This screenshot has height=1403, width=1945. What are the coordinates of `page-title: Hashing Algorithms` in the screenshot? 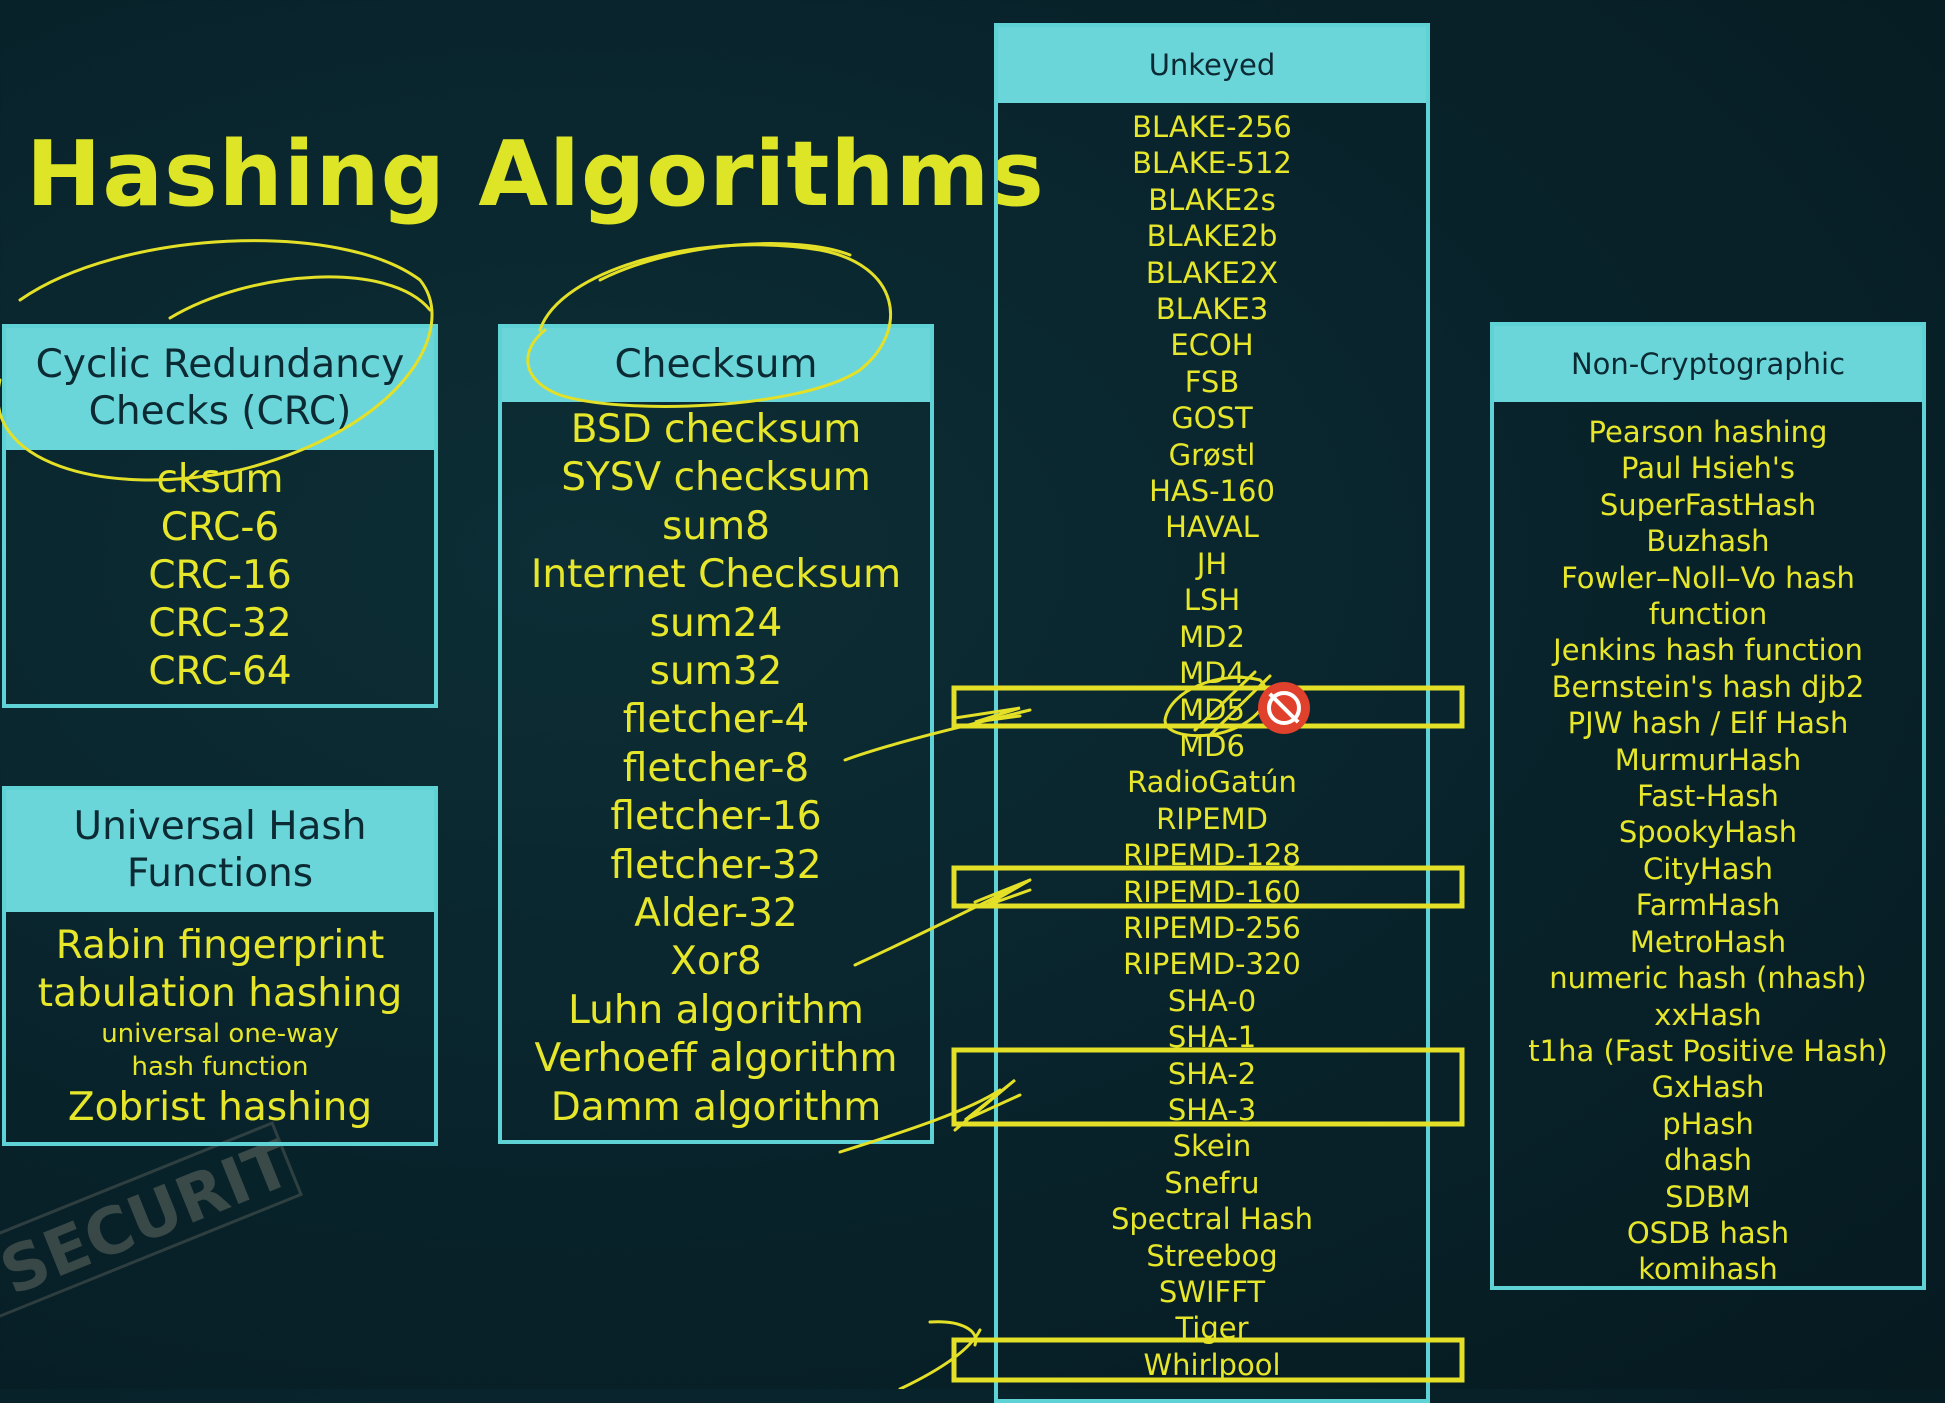 It's located at (535, 174).